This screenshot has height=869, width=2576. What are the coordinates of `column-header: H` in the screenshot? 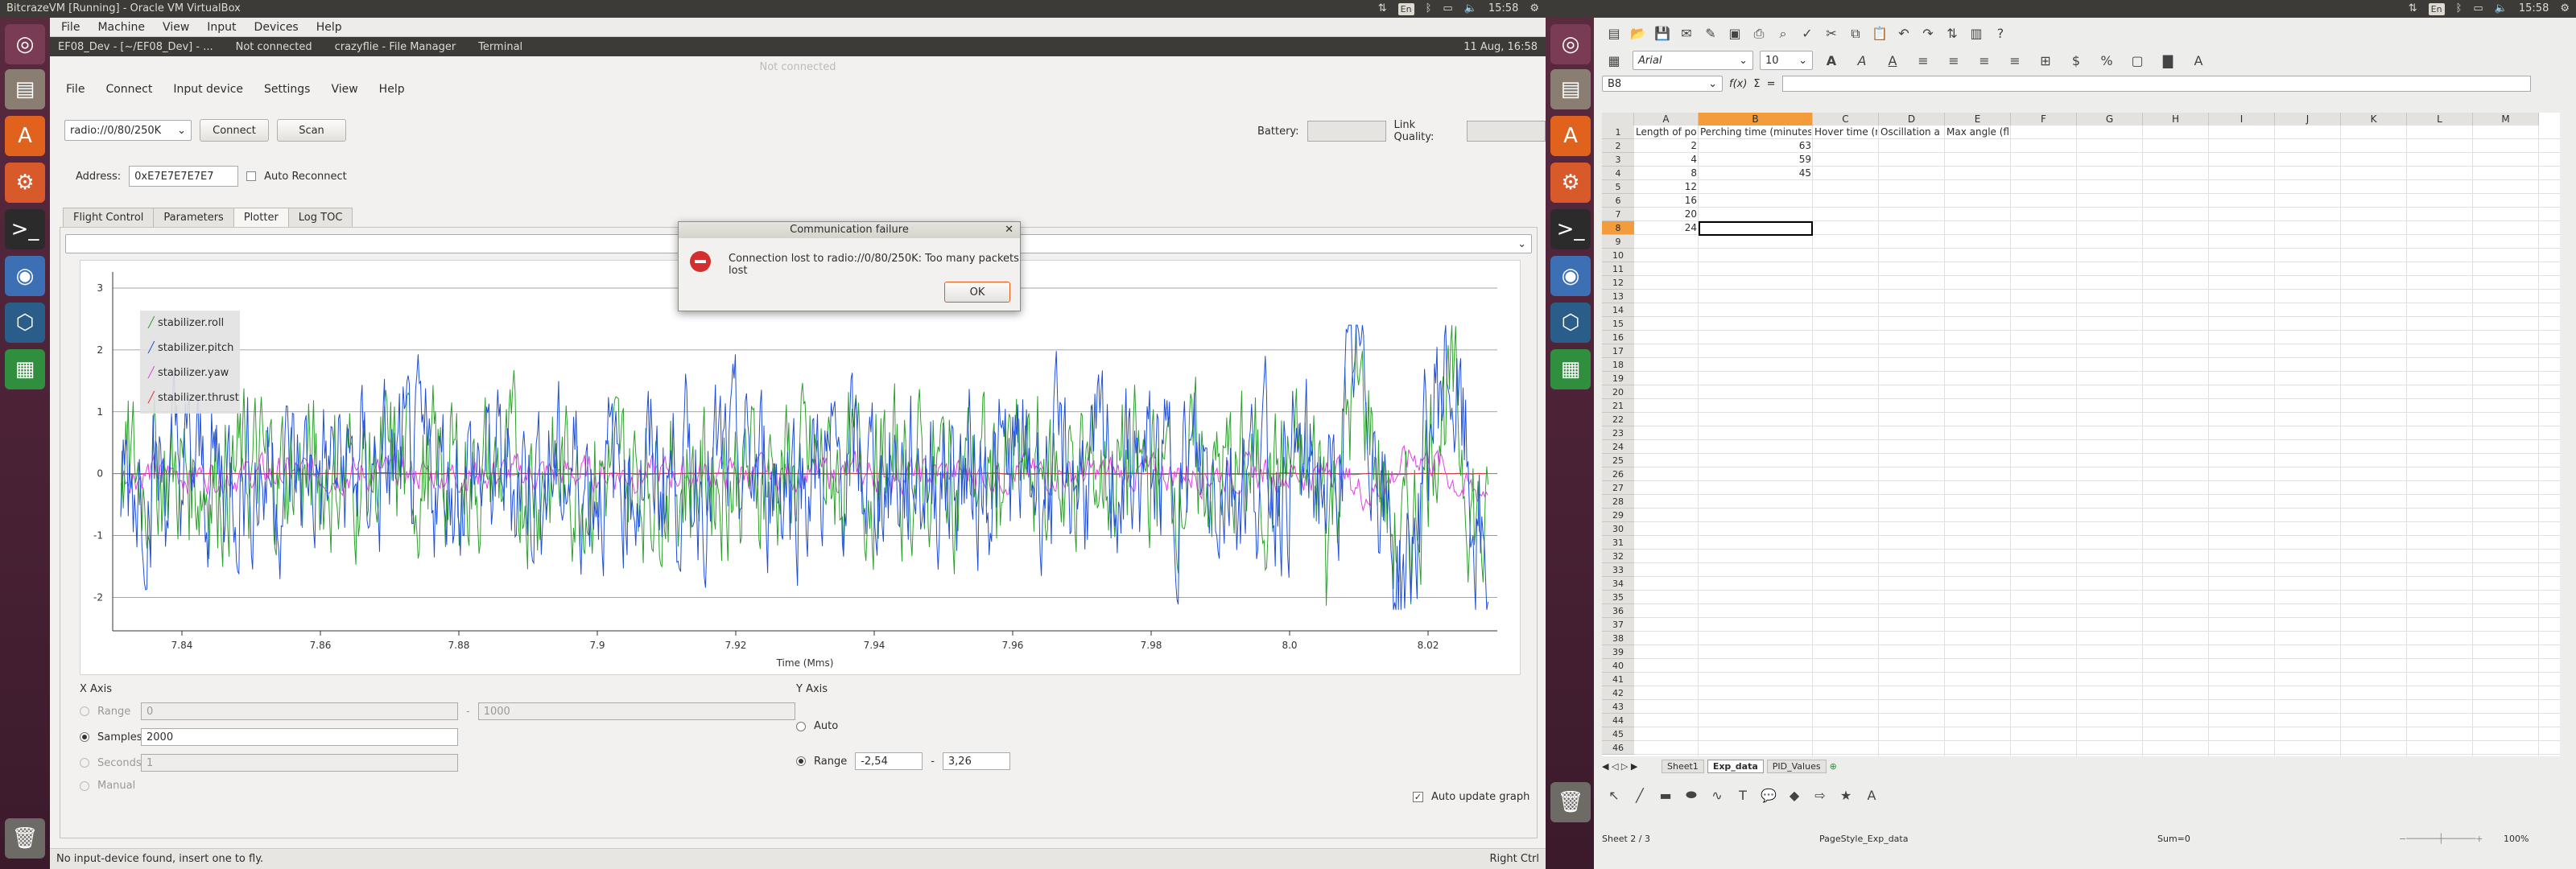 It's located at (2176, 120).